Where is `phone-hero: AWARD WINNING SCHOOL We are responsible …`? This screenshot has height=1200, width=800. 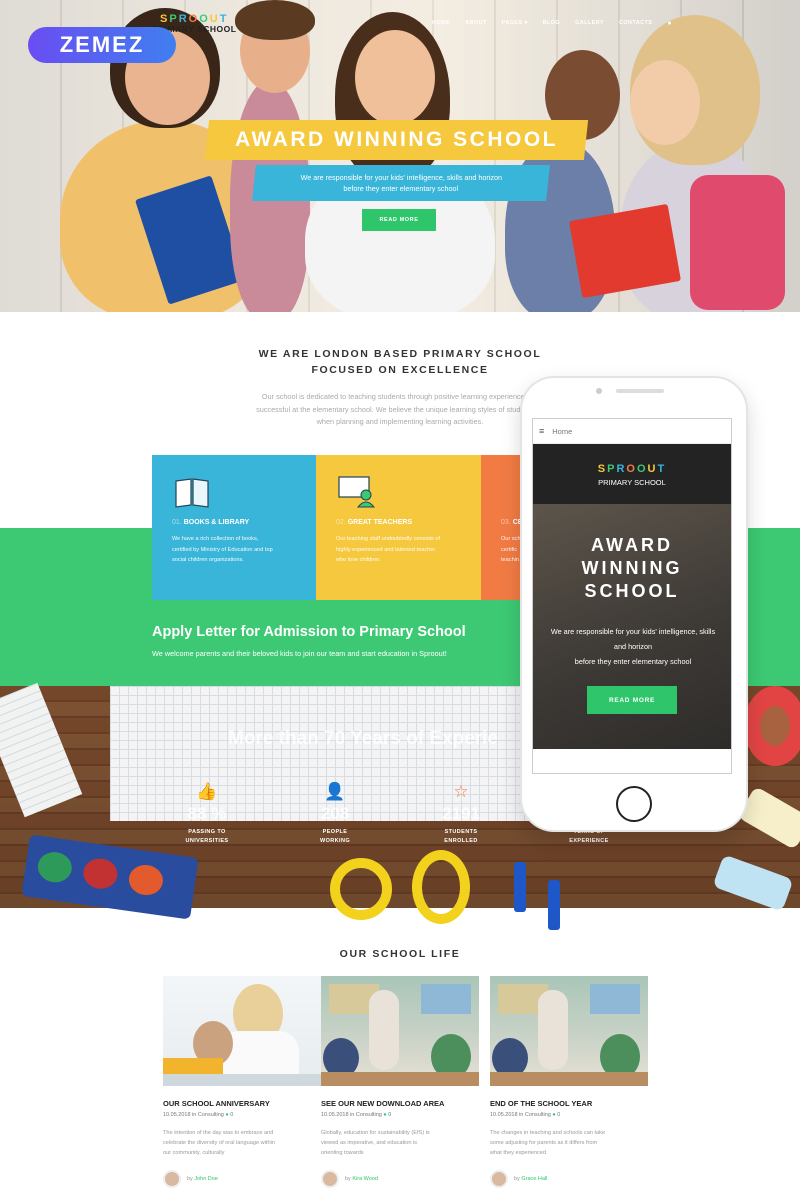
phone-hero: AWARD WINNING SCHOOL We are responsible … is located at coordinates (632, 626).